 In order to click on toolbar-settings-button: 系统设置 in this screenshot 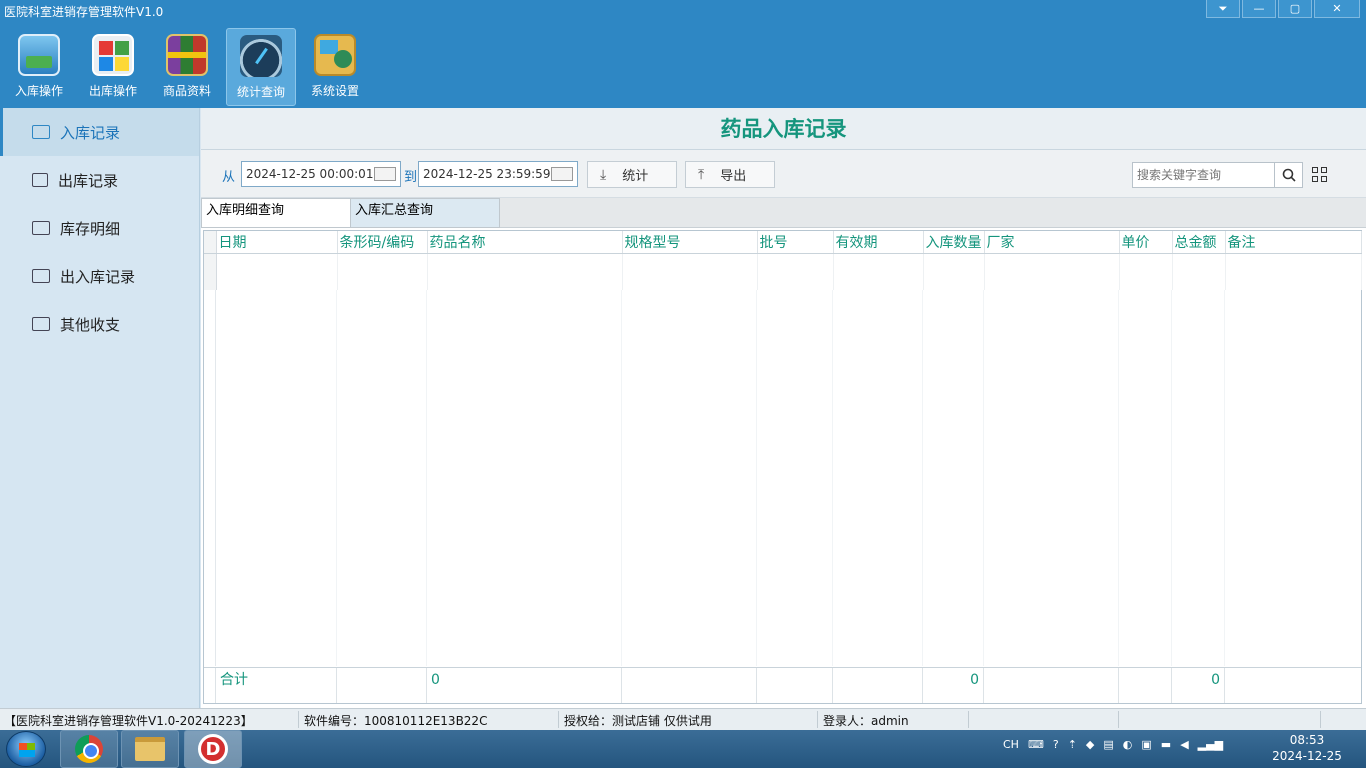, I will do `click(335, 67)`.